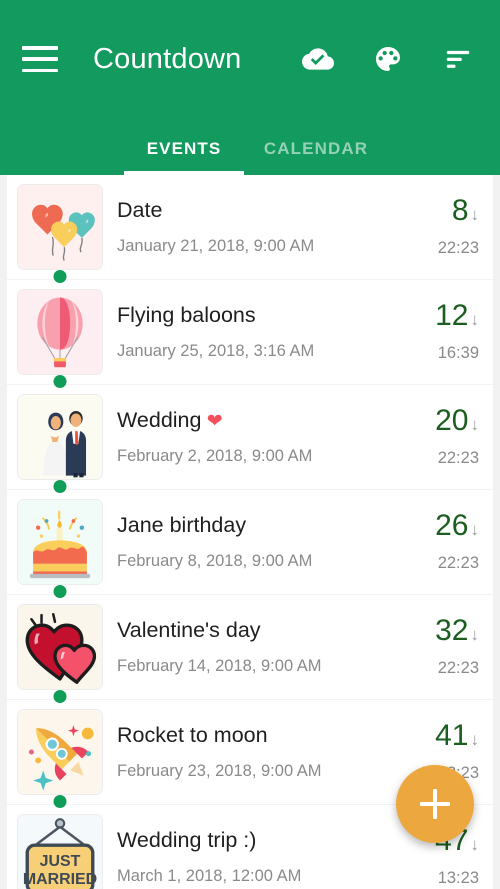 The height and width of the screenshot is (889, 500). I want to click on event-title: Valentine's day, so click(189, 630).